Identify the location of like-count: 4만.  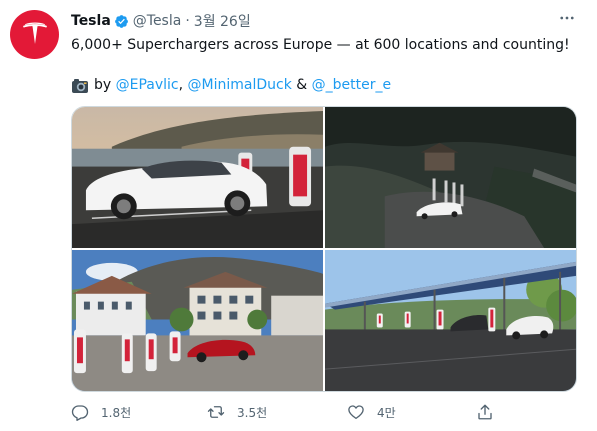
(386, 412).